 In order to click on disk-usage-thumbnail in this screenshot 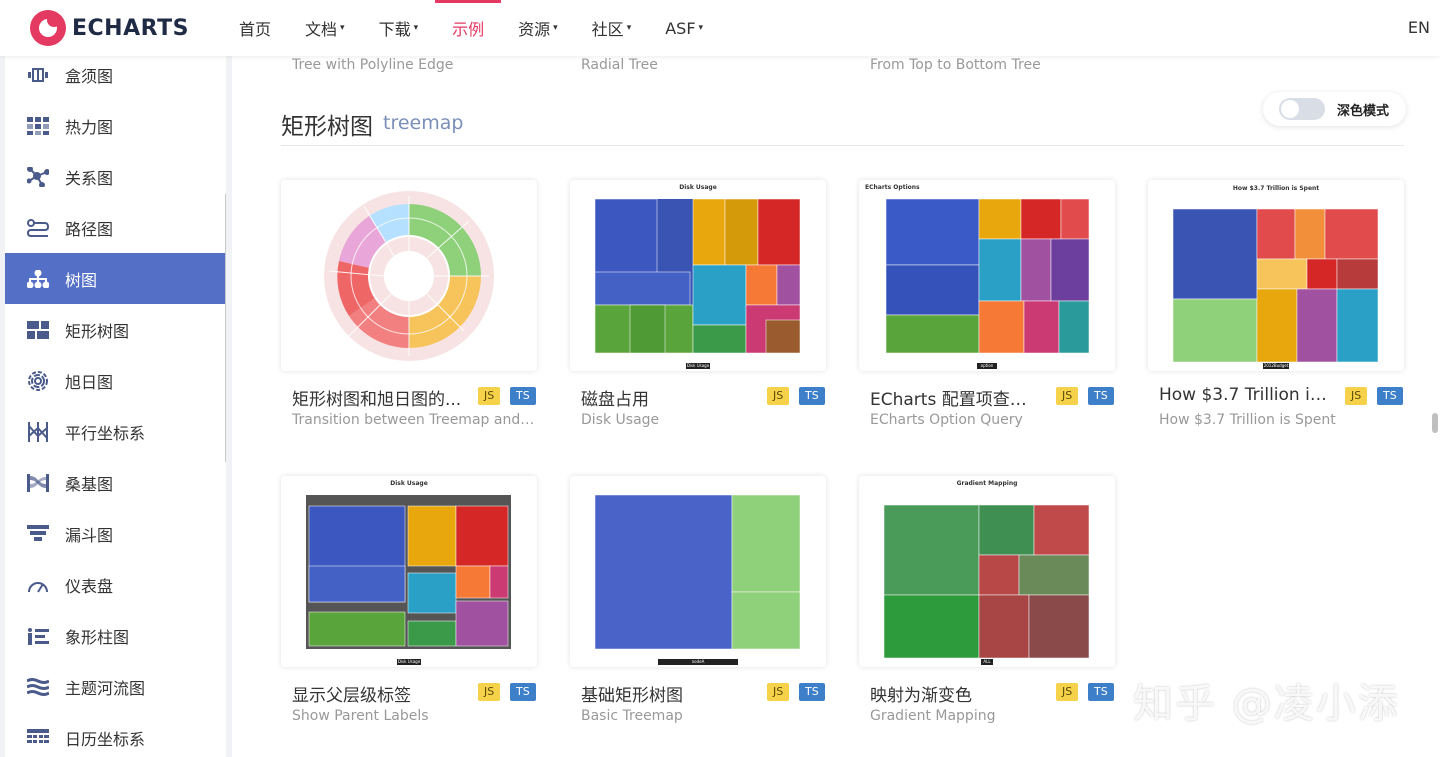, I will do `click(697, 283)`.